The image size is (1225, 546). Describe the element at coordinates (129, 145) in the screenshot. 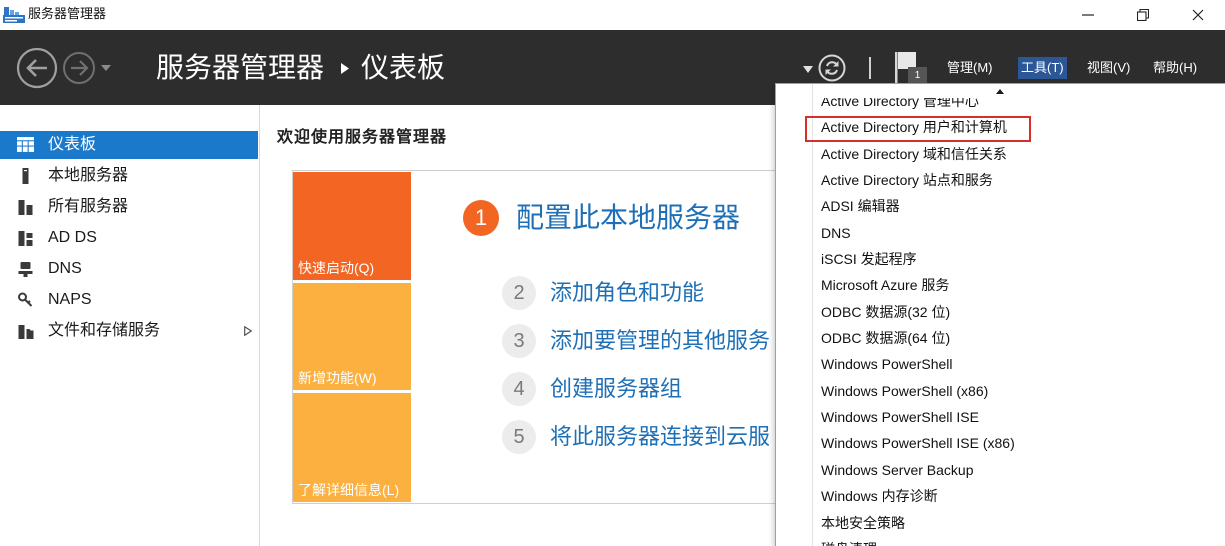

I see `sidebar-item-dashboard: 仪表板` at that location.